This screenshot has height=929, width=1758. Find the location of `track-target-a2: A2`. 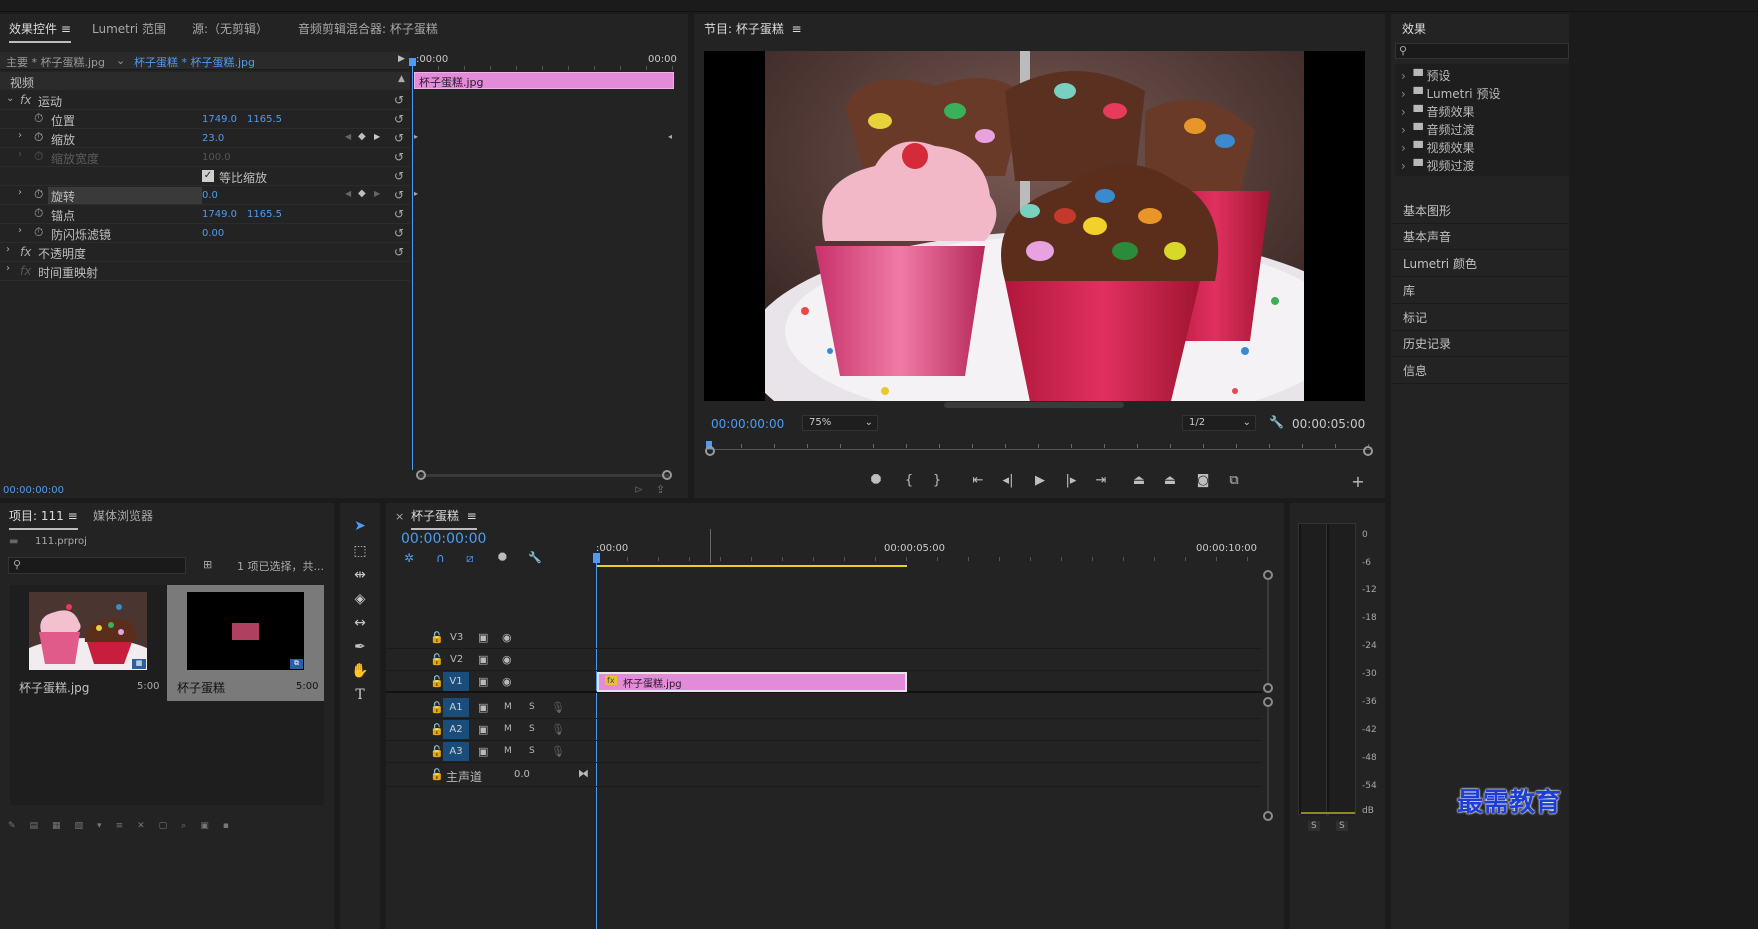

track-target-a2: A2 is located at coordinates (456, 729).